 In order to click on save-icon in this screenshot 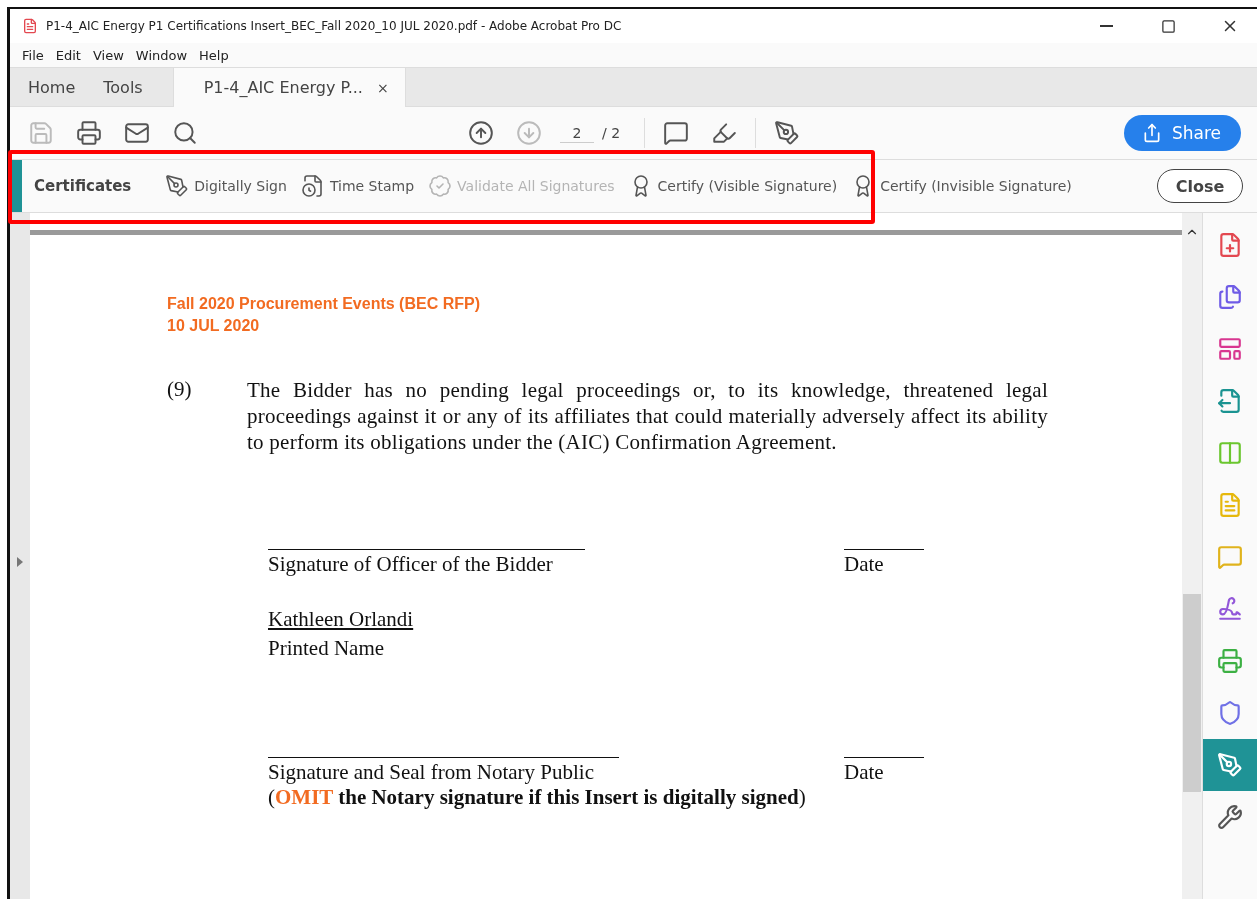, I will do `click(41, 133)`.